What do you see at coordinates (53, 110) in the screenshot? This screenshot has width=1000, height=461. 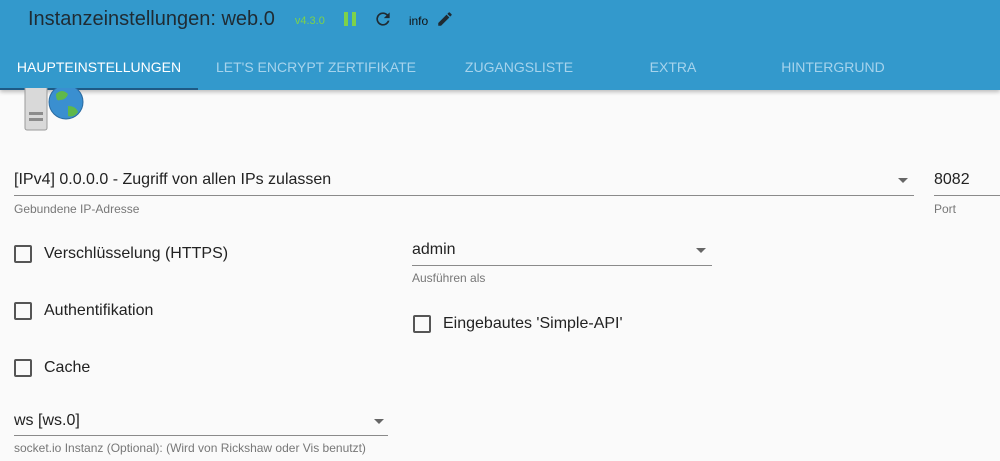 I see `web-adapter-logo` at bounding box center [53, 110].